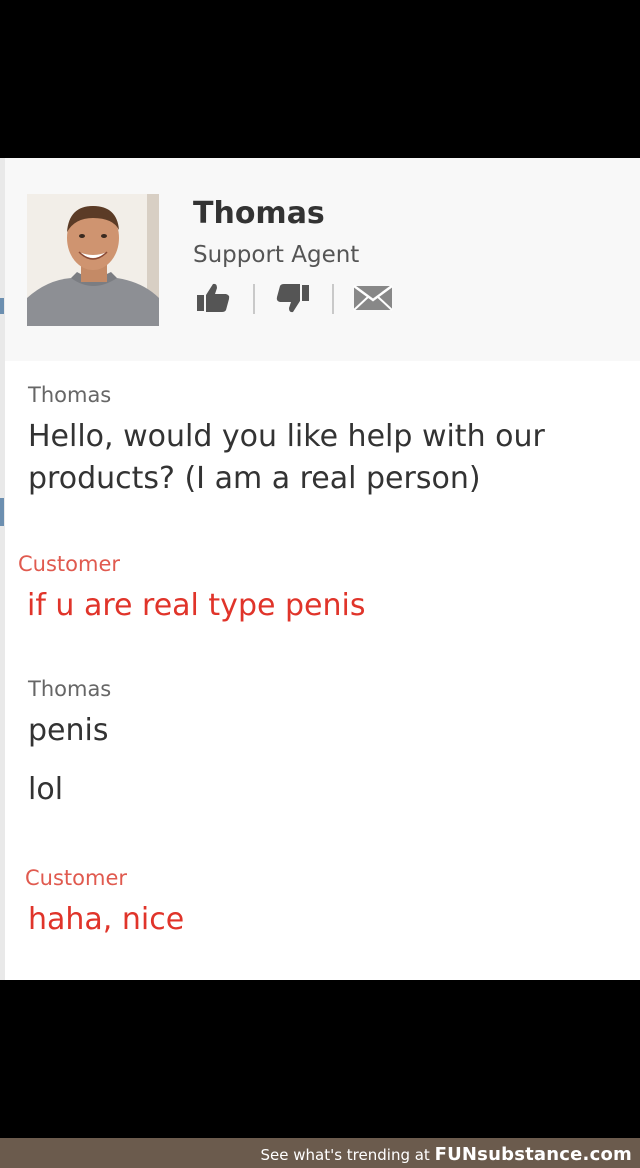  I want to click on message-text: haha, nice, so click(106, 919).